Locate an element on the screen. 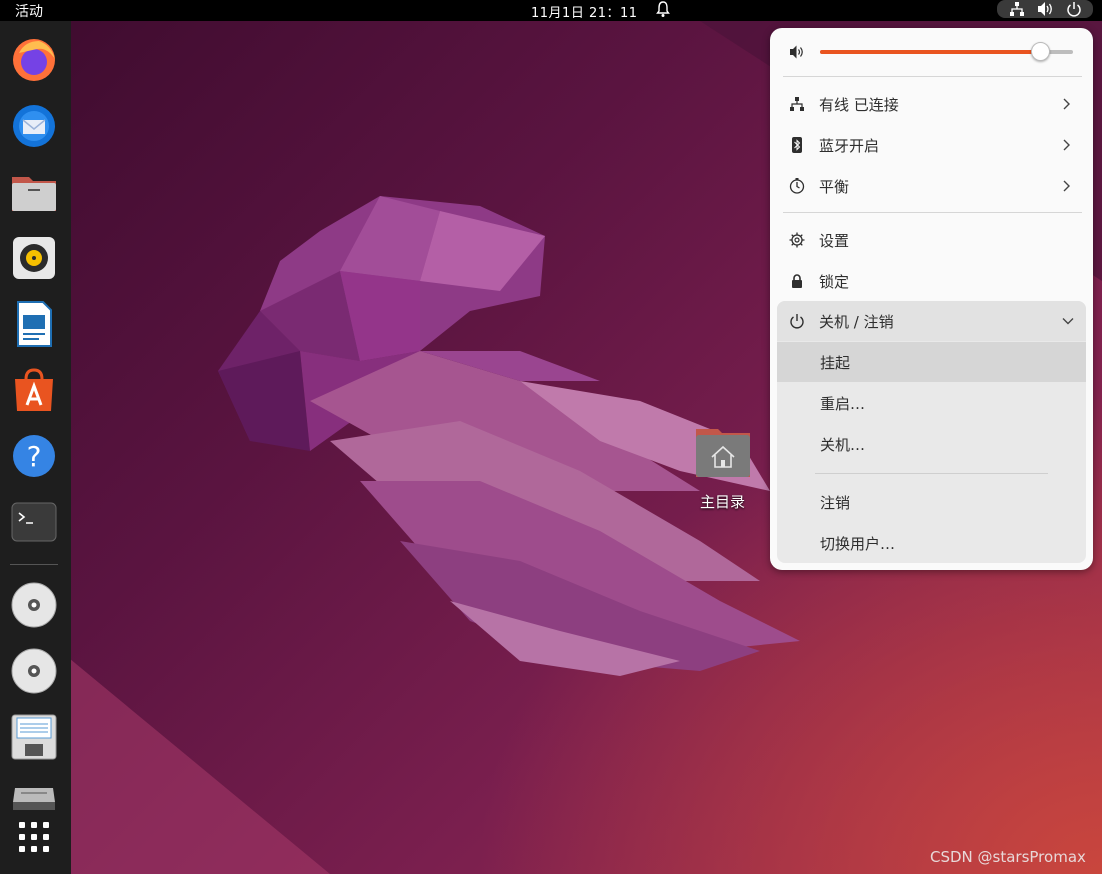 This screenshot has width=1102, height=874. power-off-logout-button: 关机 / 注销 is located at coordinates (931, 321).